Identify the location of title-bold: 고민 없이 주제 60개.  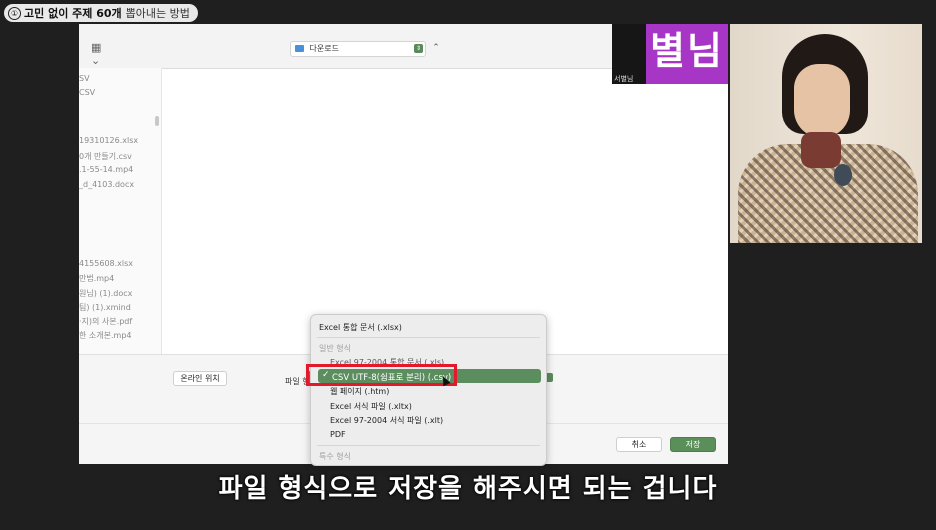
(73, 13).